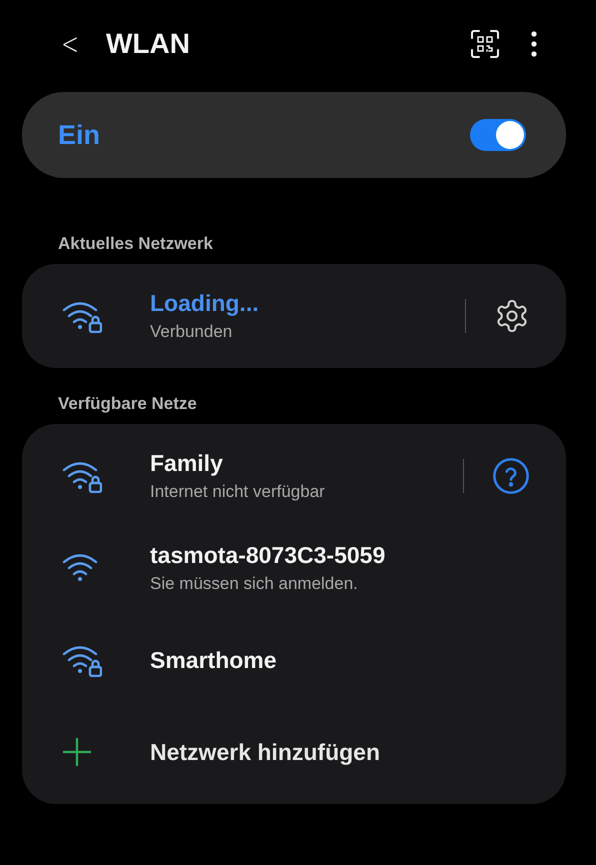 The image size is (596, 865). What do you see at coordinates (511, 476) in the screenshot?
I see `help-button` at bounding box center [511, 476].